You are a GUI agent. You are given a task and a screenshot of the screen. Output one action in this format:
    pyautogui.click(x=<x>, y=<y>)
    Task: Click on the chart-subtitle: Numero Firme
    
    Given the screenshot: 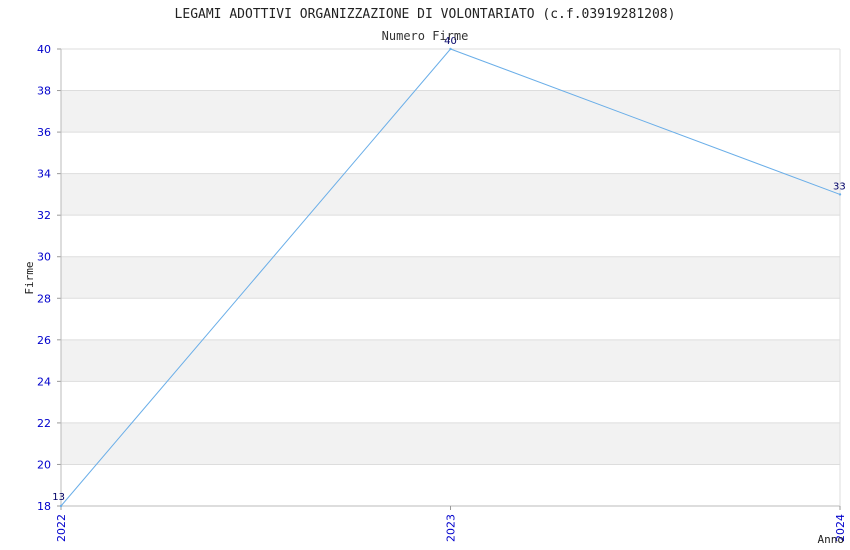 What is the action you would take?
    pyautogui.click(x=425, y=36)
    